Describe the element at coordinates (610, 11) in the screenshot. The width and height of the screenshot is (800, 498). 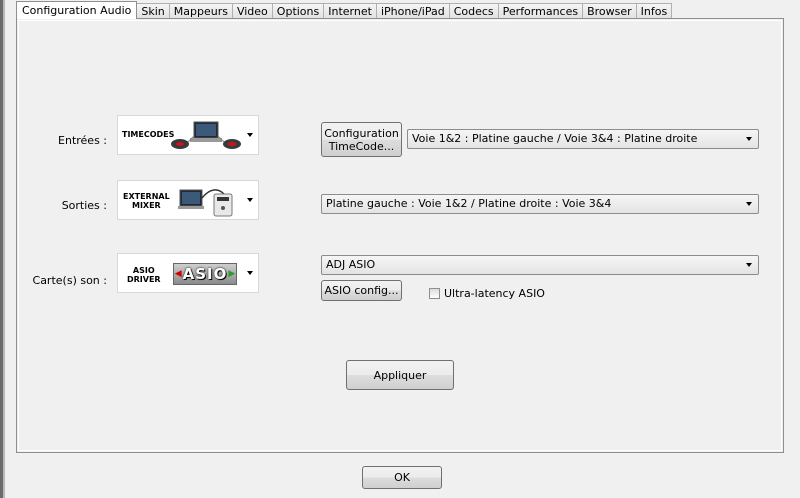
I see `tab-browser: Browser` at that location.